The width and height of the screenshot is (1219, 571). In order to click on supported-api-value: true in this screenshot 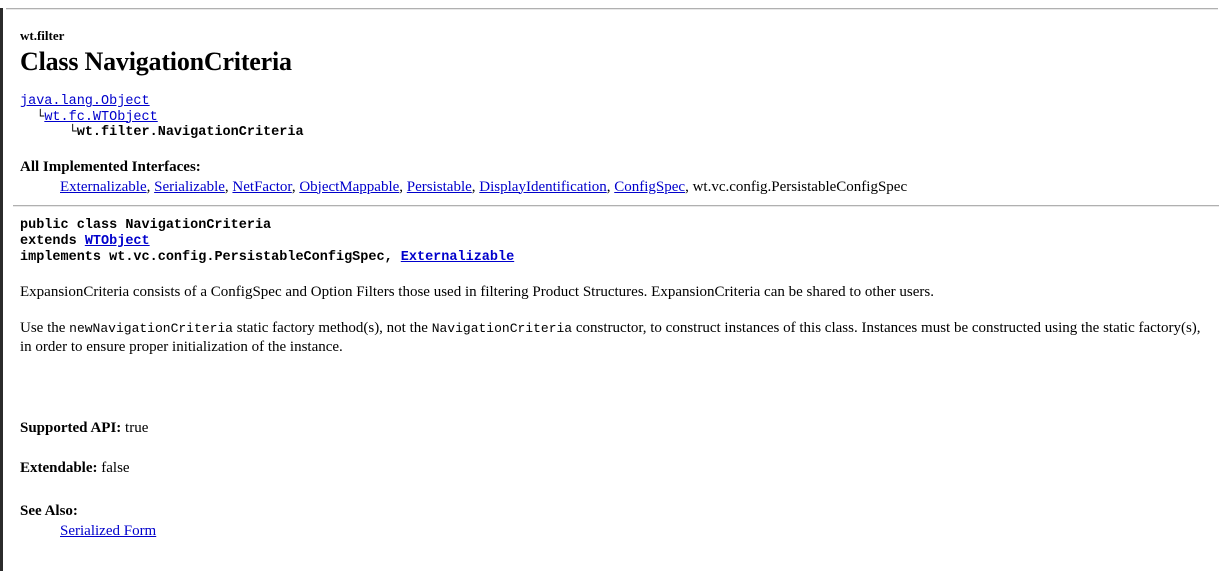, I will do `click(137, 427)`.